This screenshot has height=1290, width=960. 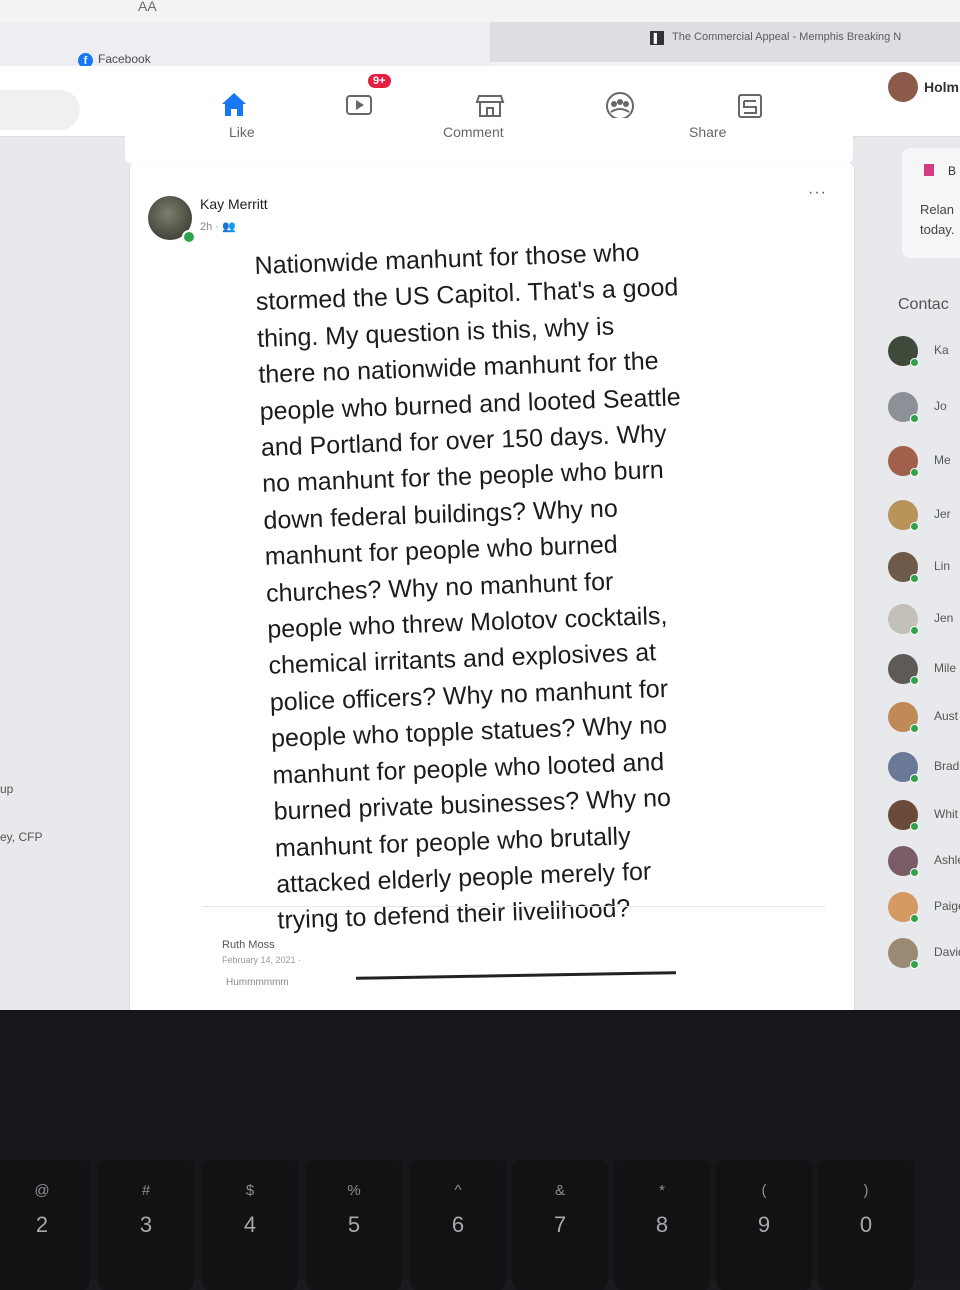 What do you see at coordinates (40, 110) in the screenshot?
I see `search-input` at bounding box center [40, 110].